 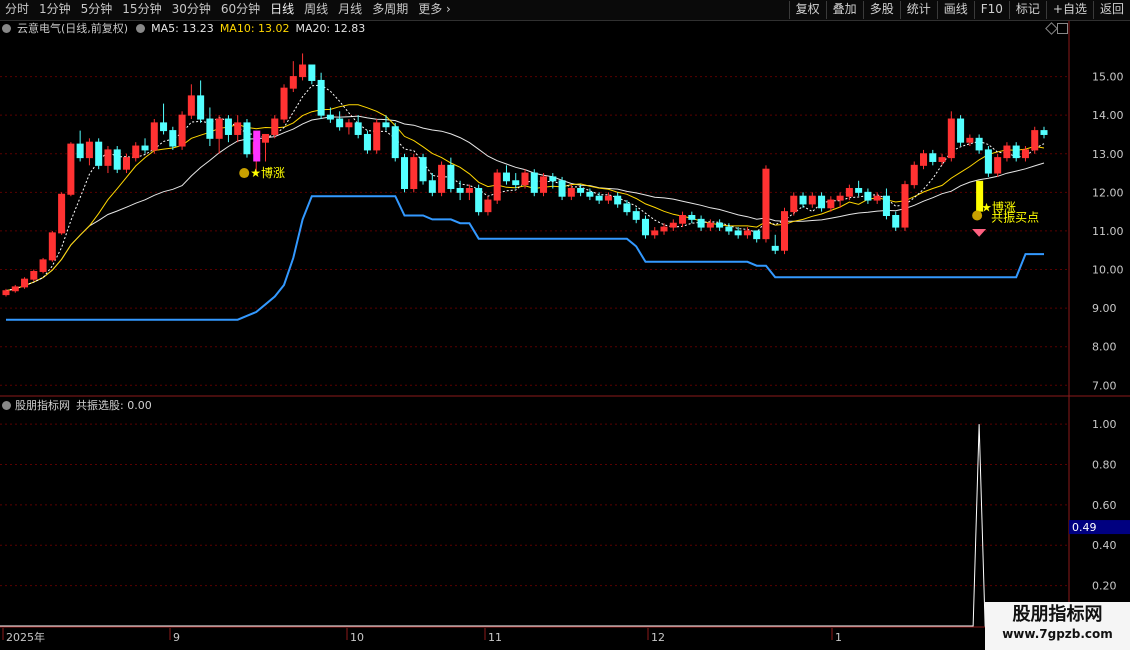 What do you see at coordinates (244, 173) in the screenshot?
I see `money-bag-icon` at bounding box center [244, 173].